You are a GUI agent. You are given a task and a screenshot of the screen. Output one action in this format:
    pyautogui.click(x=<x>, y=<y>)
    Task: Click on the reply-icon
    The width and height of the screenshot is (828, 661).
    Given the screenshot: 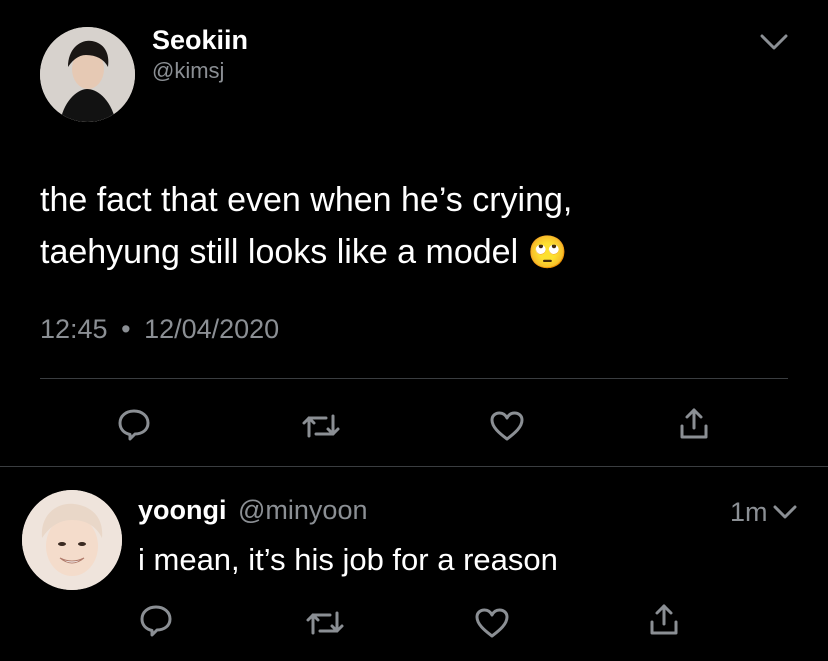 What is the action you would take?
    pyautogui.click(x=134, y=425)
    